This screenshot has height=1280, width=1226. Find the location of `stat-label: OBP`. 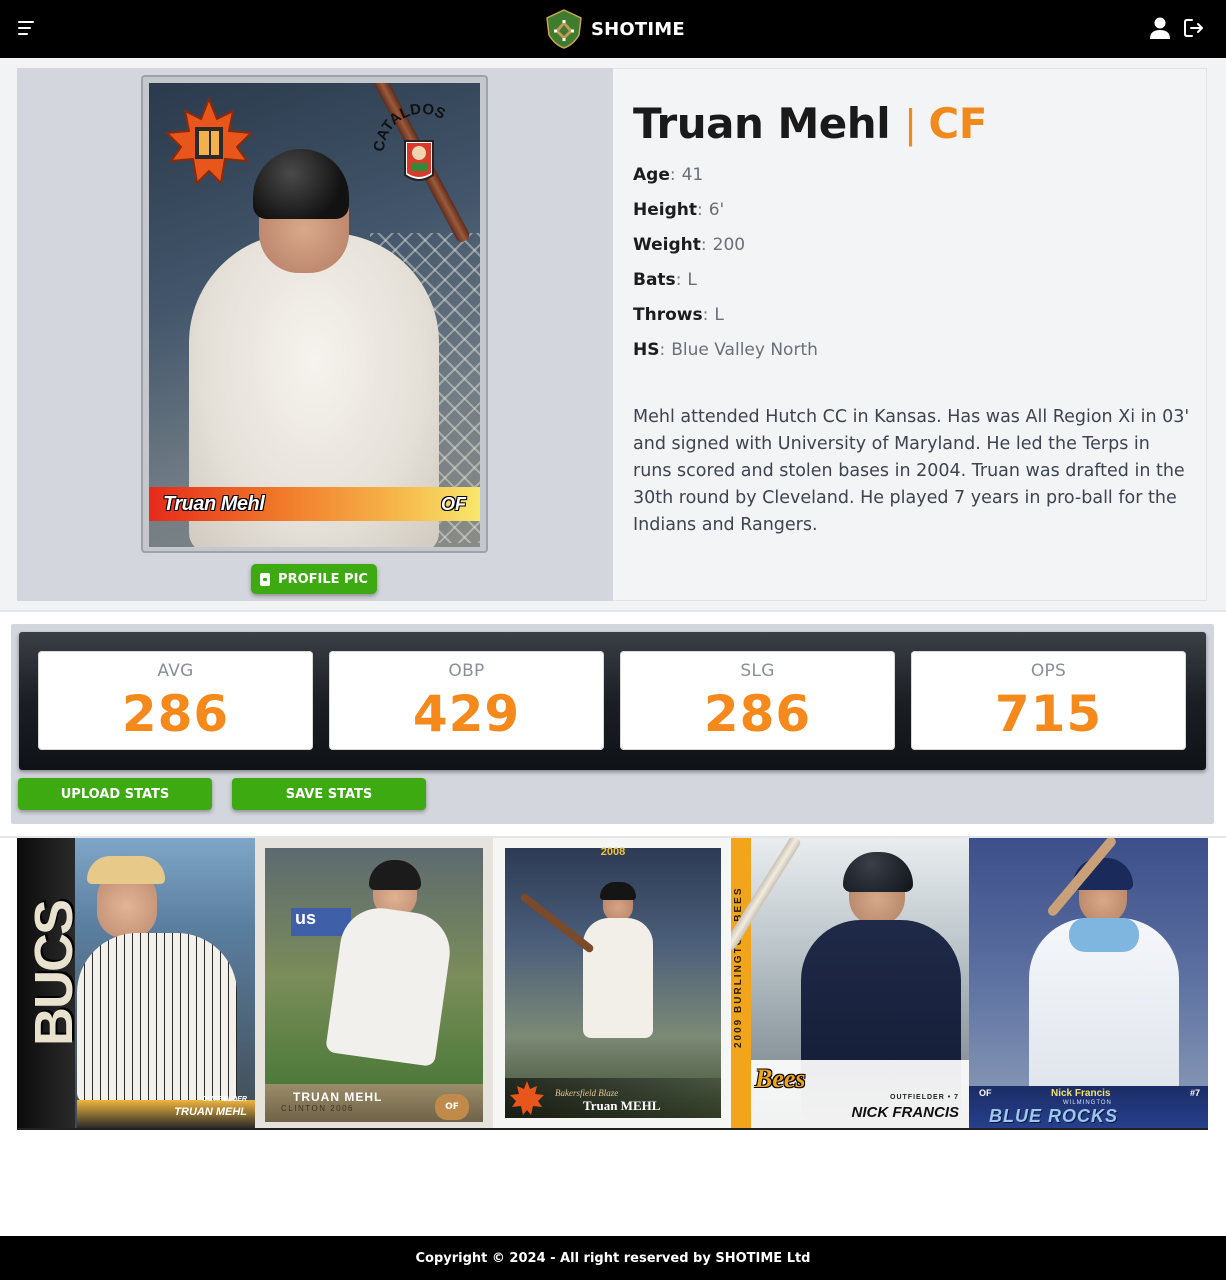

stat-label: OBP is located at coordinates (466, 671).